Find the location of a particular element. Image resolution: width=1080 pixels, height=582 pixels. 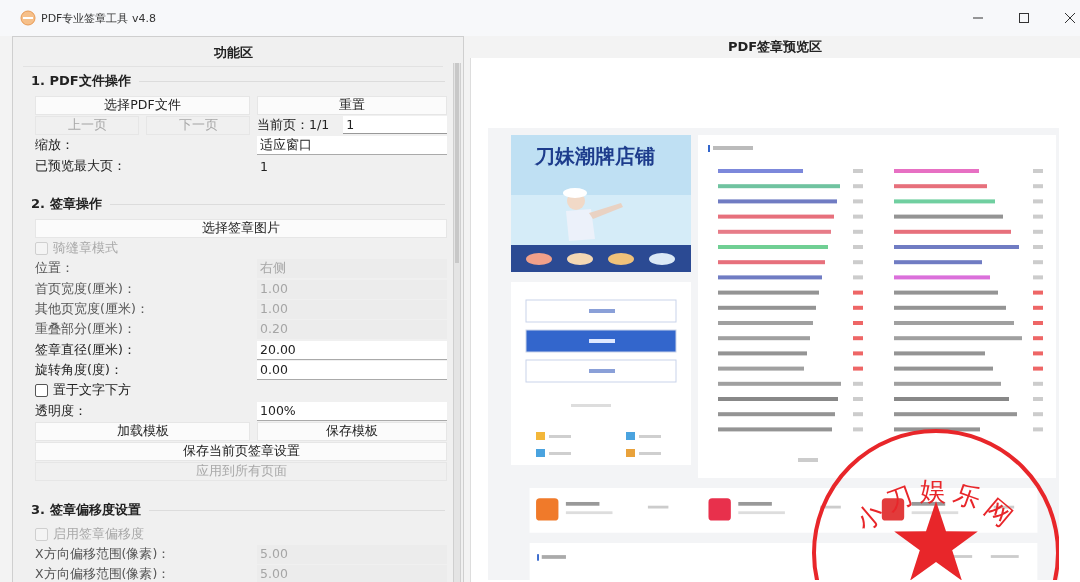

checkbox-label: 置于文字下方 is located at coordinates (92, 391).